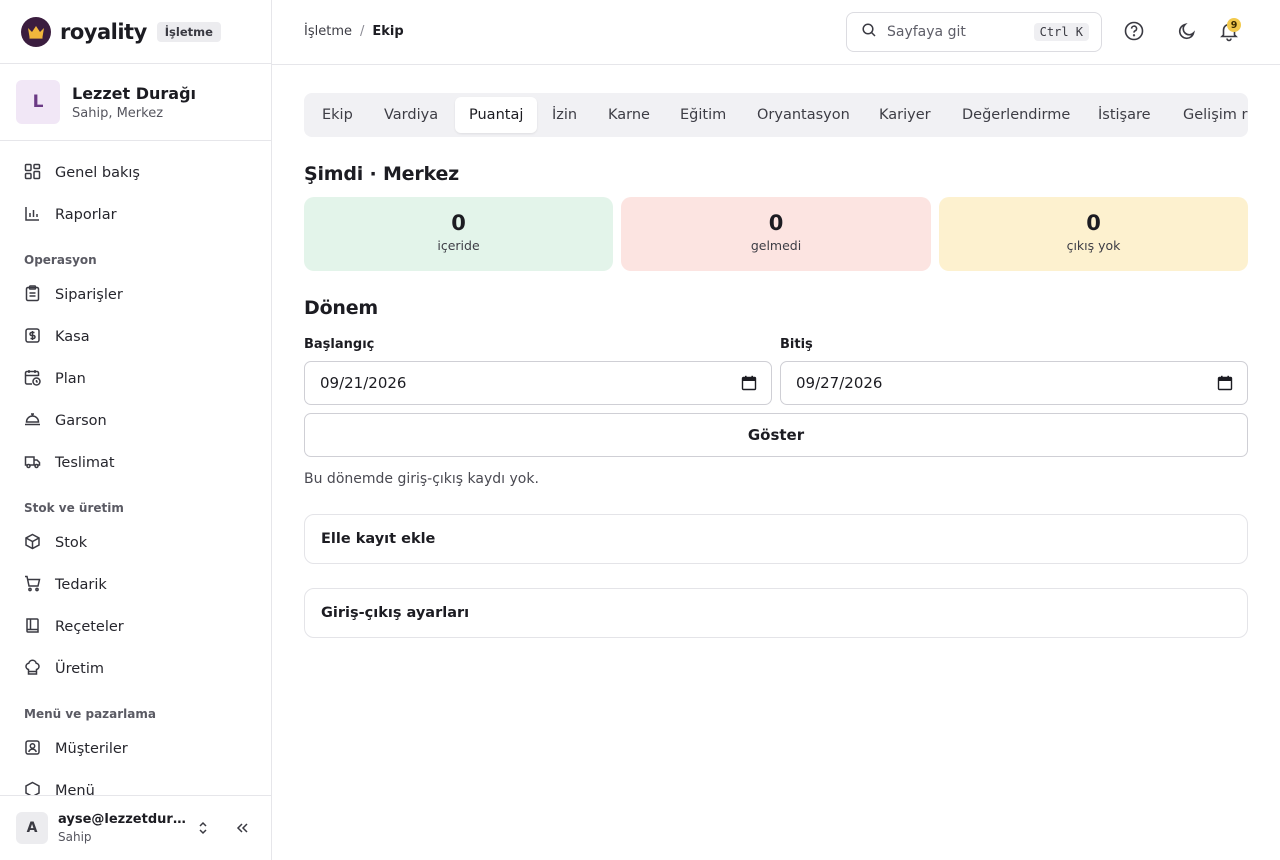  Describe the element at coordinates (776, 234) in the screenshot. I see `stat-absent: 0 gelmedi` at that location.